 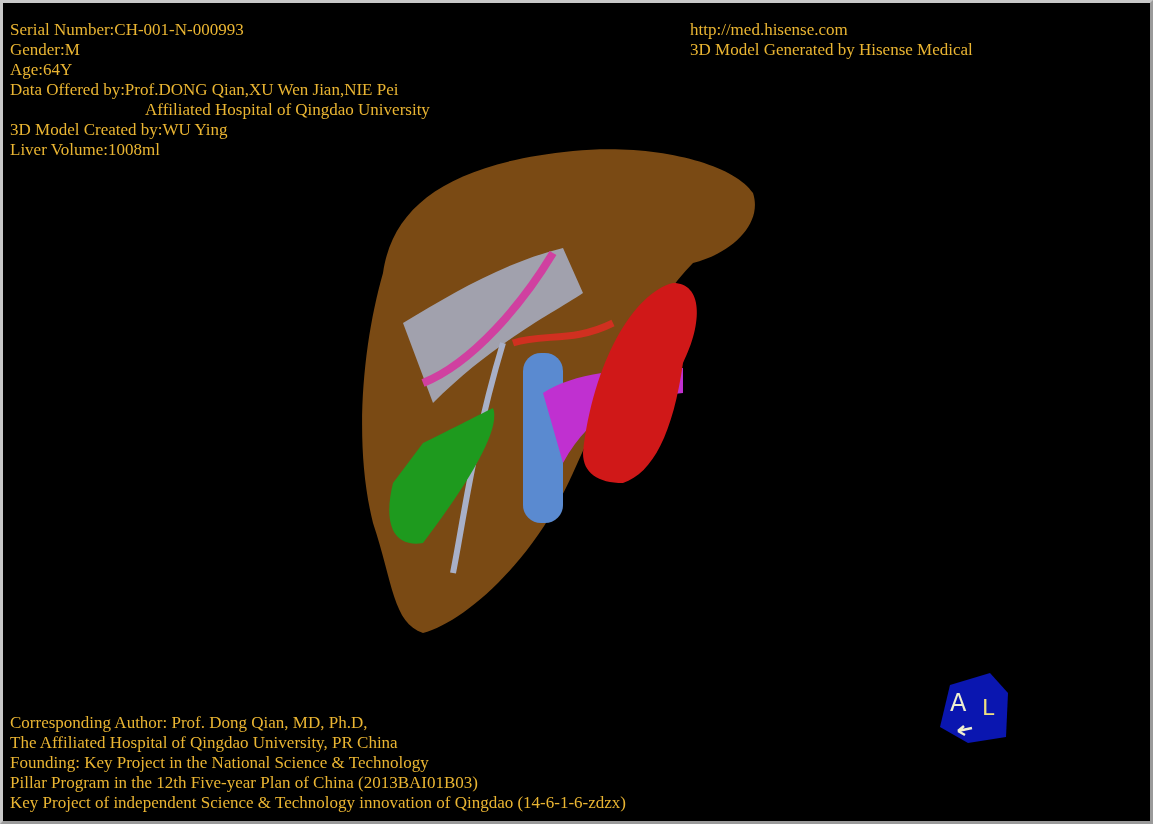 I want to click on info-line: Data Offered by:Prof.DONG Qian,XU Wen Jian,NIE Pei, so click(x=205, y=90).